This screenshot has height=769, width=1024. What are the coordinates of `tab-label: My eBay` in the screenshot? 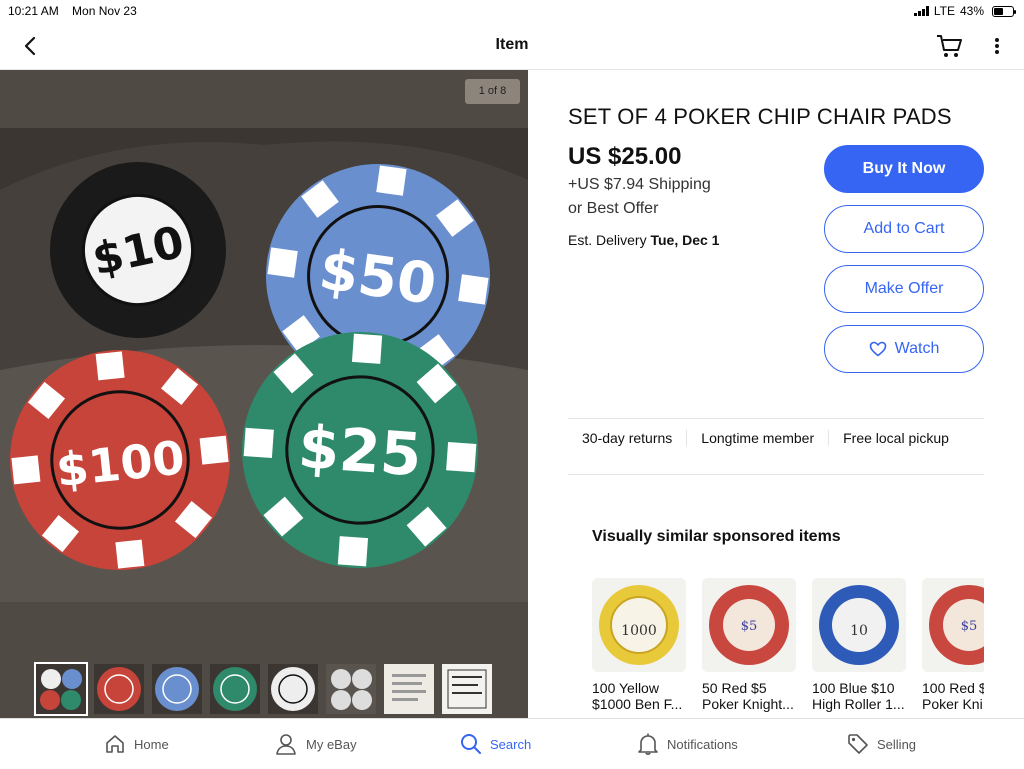 It's located at (331, 744).